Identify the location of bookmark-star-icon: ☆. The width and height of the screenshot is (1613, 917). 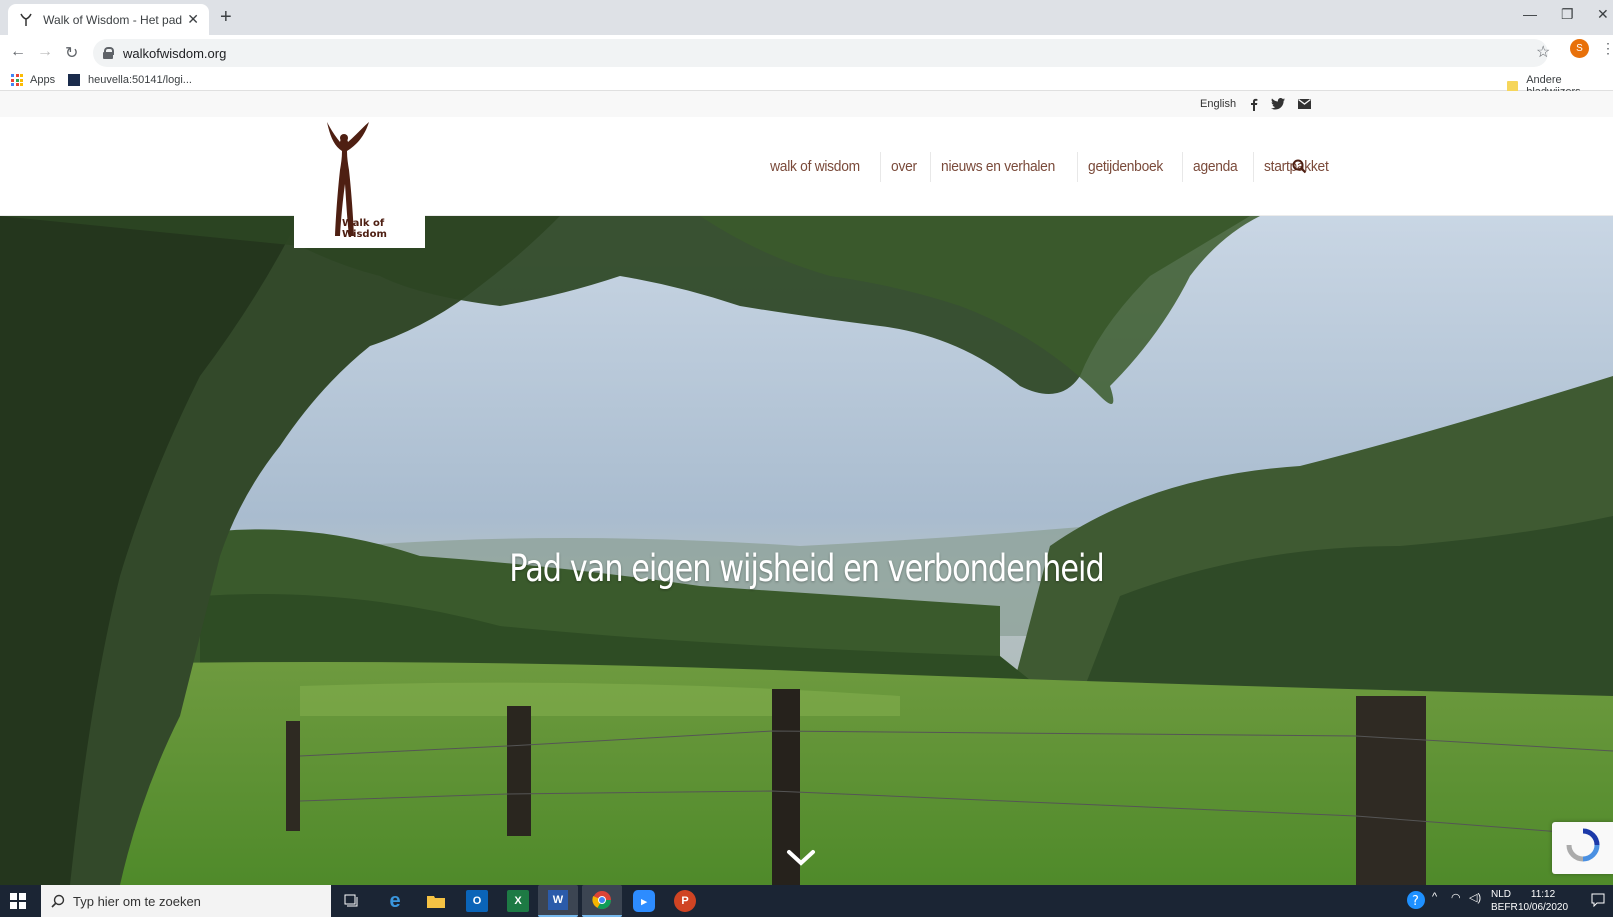
(1543, 52).